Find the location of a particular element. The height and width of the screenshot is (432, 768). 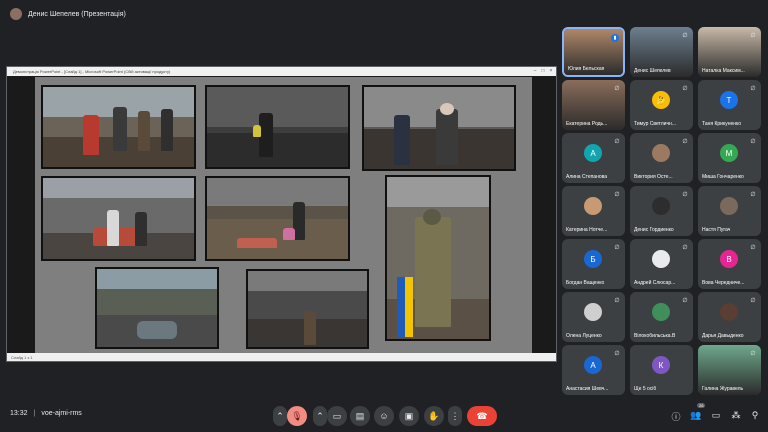

participant-tile: ∅ Олена Луценко is located at coordinates (593, 317).